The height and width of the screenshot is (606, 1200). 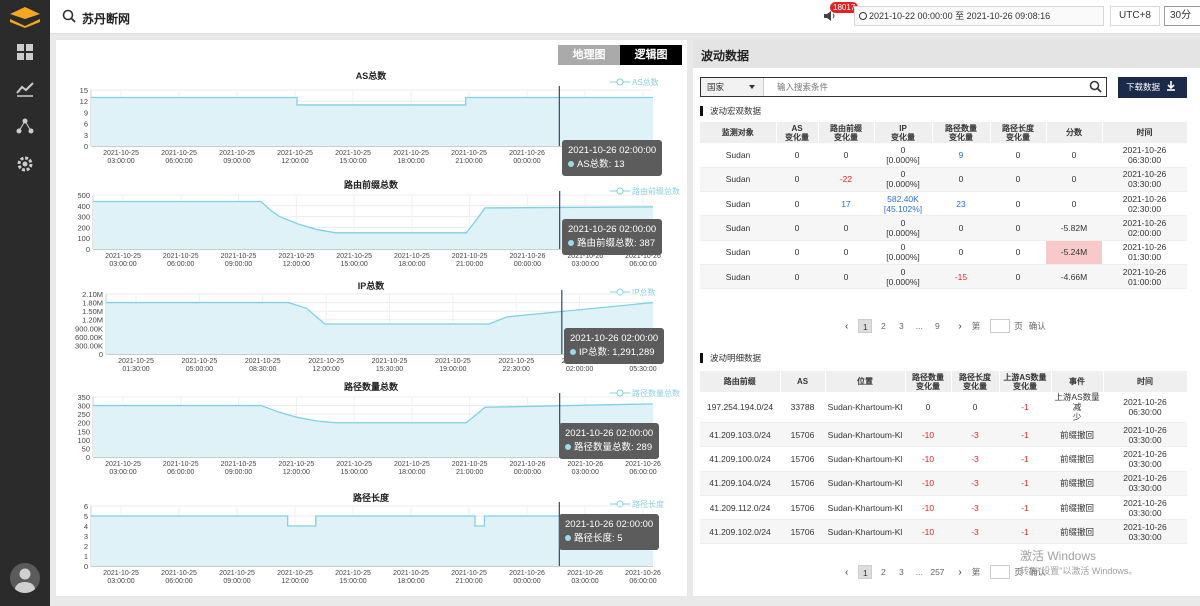 What do you see at coordinates (1025, 381) in the screenshot?
I see `column-header: 上游AS数量 变化量` at bounding box center [1025, 381].